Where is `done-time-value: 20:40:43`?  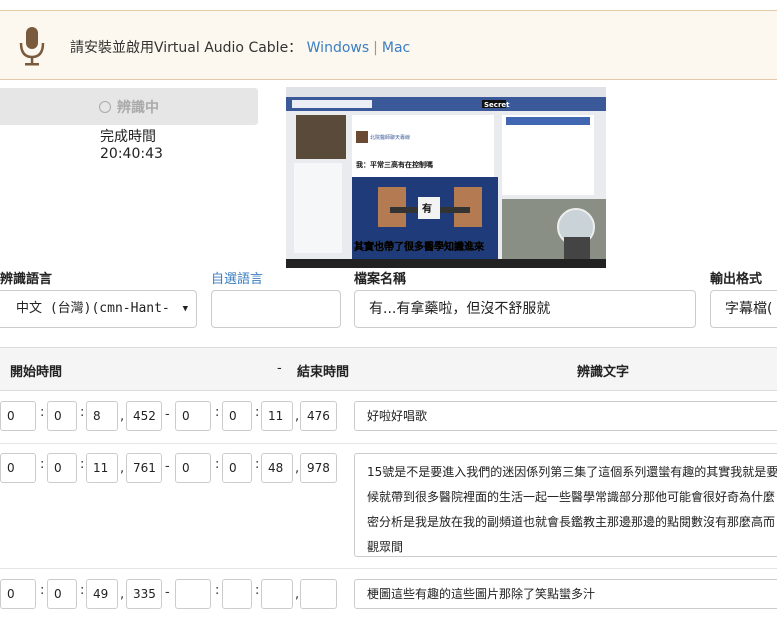
done-time-value: 20:40:43 is located at coordinates (131, 154).